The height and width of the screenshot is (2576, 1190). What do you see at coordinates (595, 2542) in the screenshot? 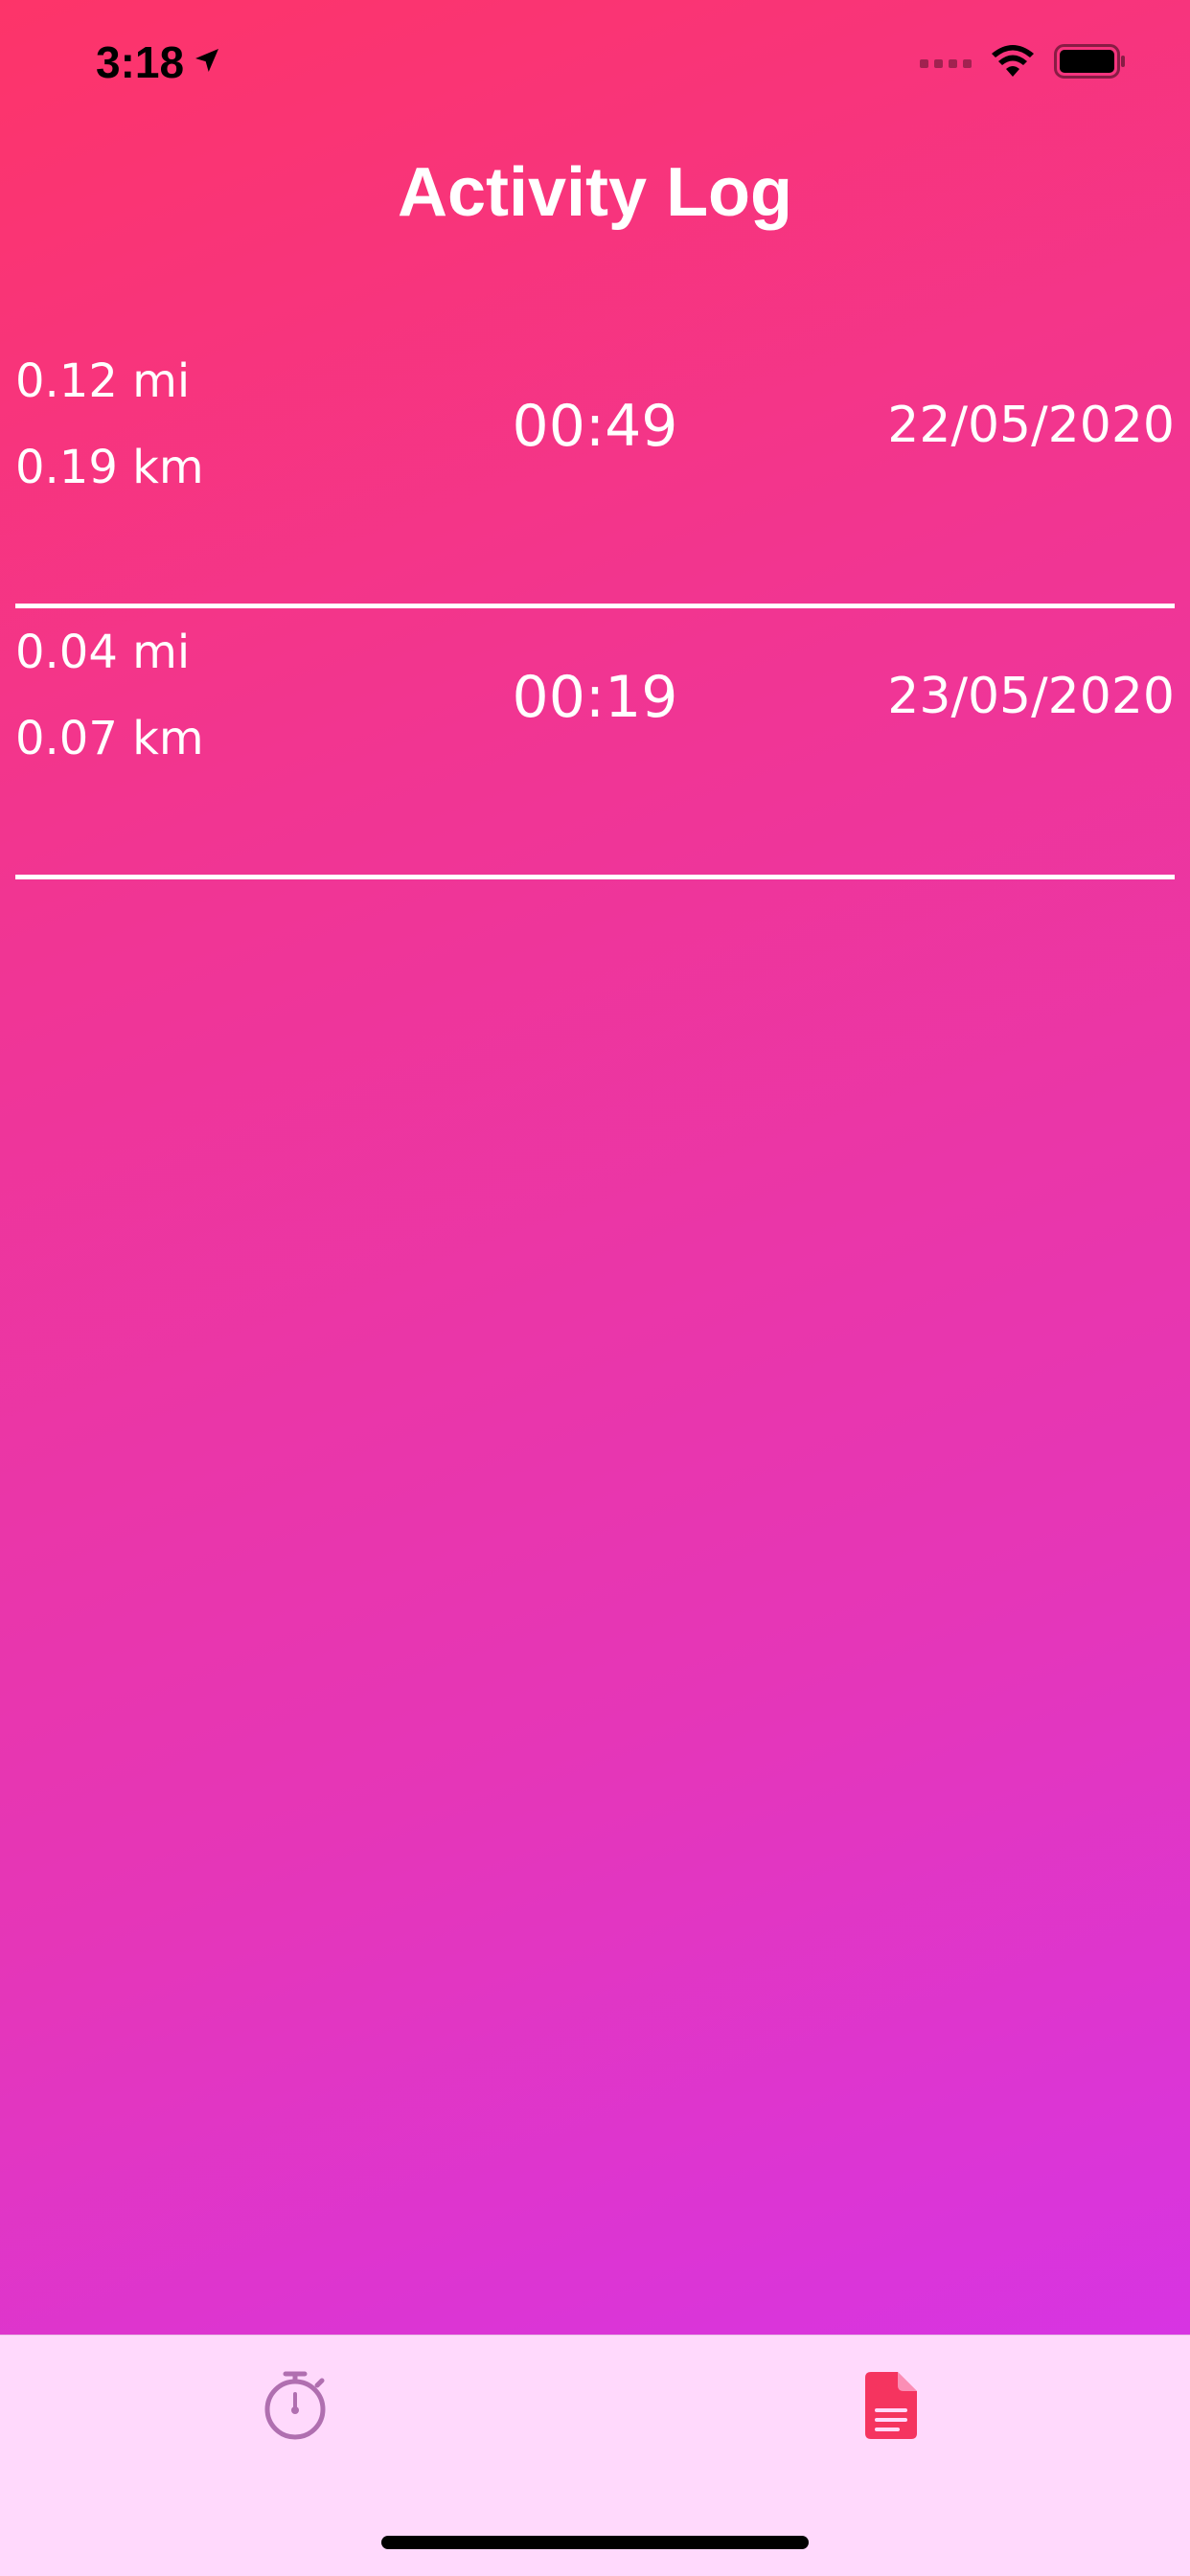
I see `home-indicator` at bounding box center [595, 2542].